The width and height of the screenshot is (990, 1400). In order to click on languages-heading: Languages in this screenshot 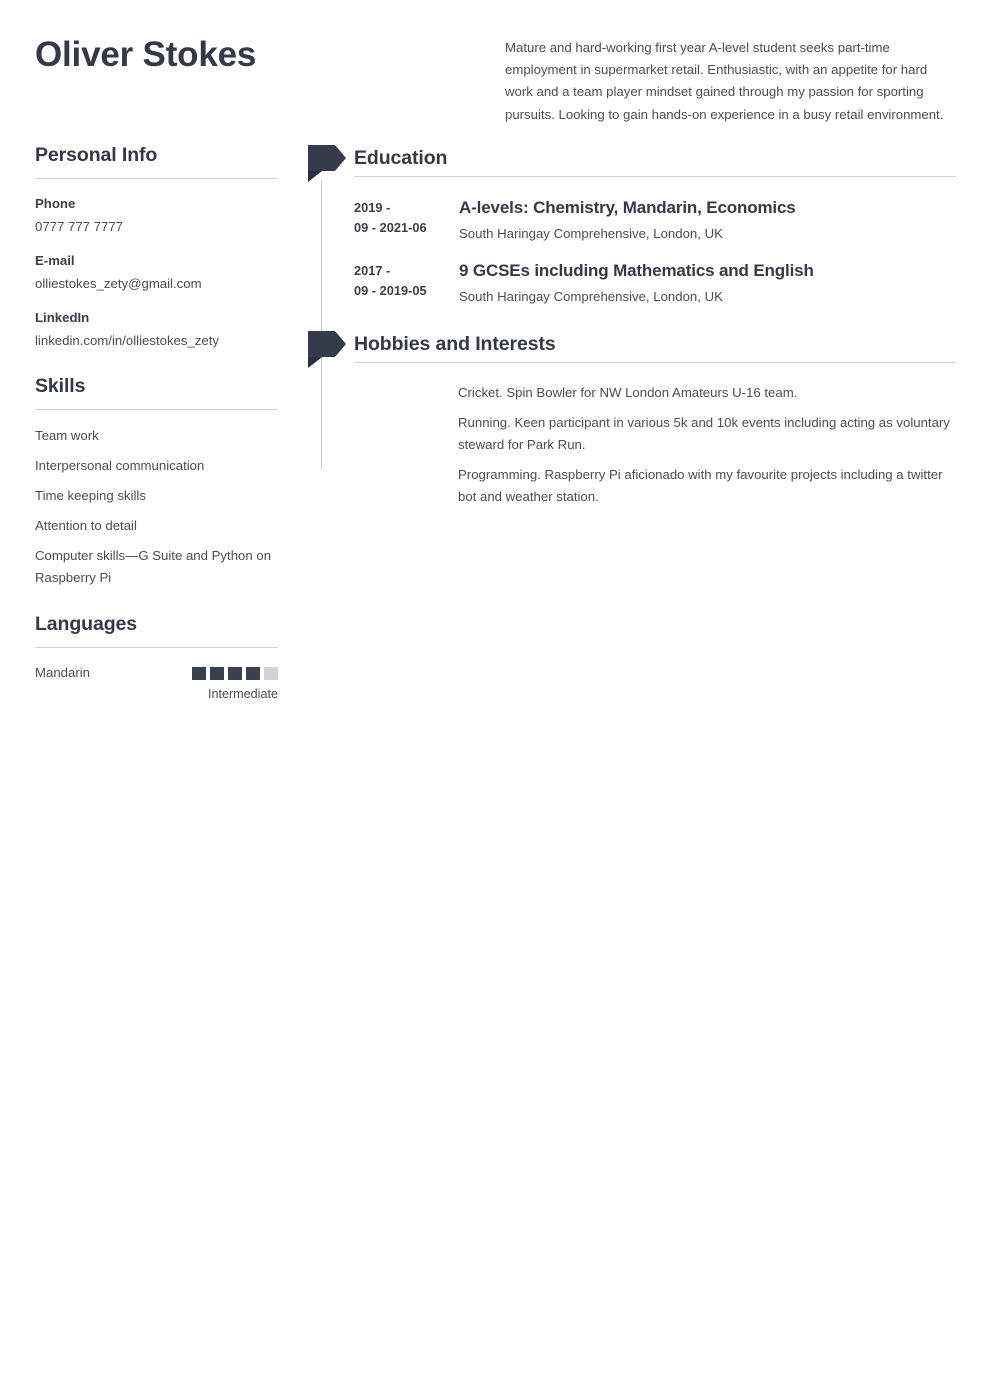, I will do `click(86, 624)`.